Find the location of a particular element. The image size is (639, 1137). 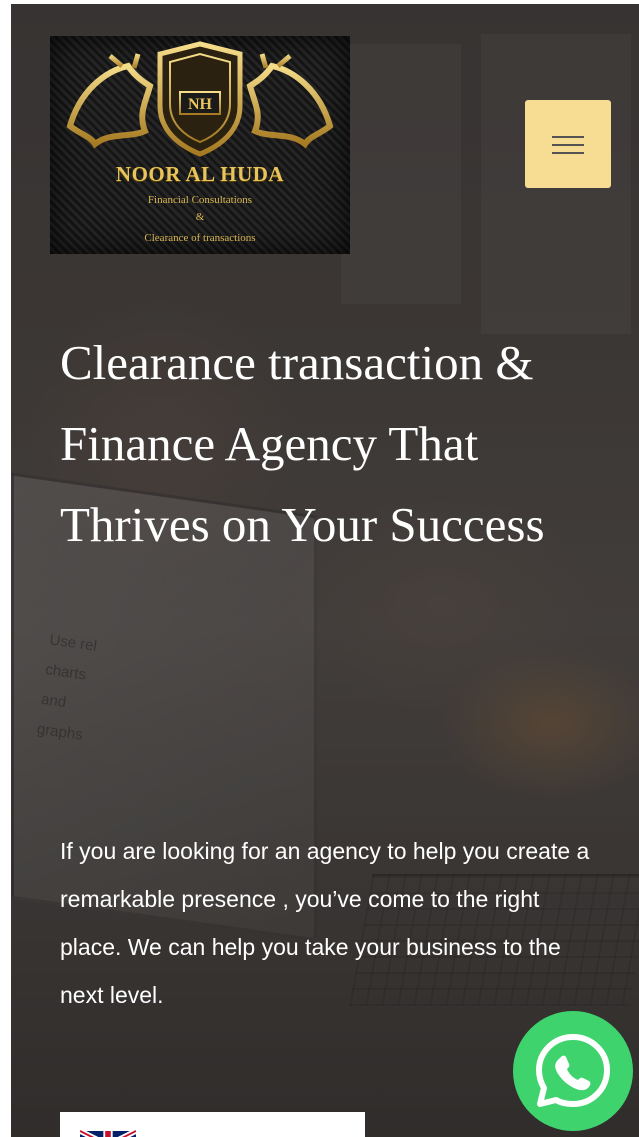

whatsapp-icon is located at coordinates (573, 1070).